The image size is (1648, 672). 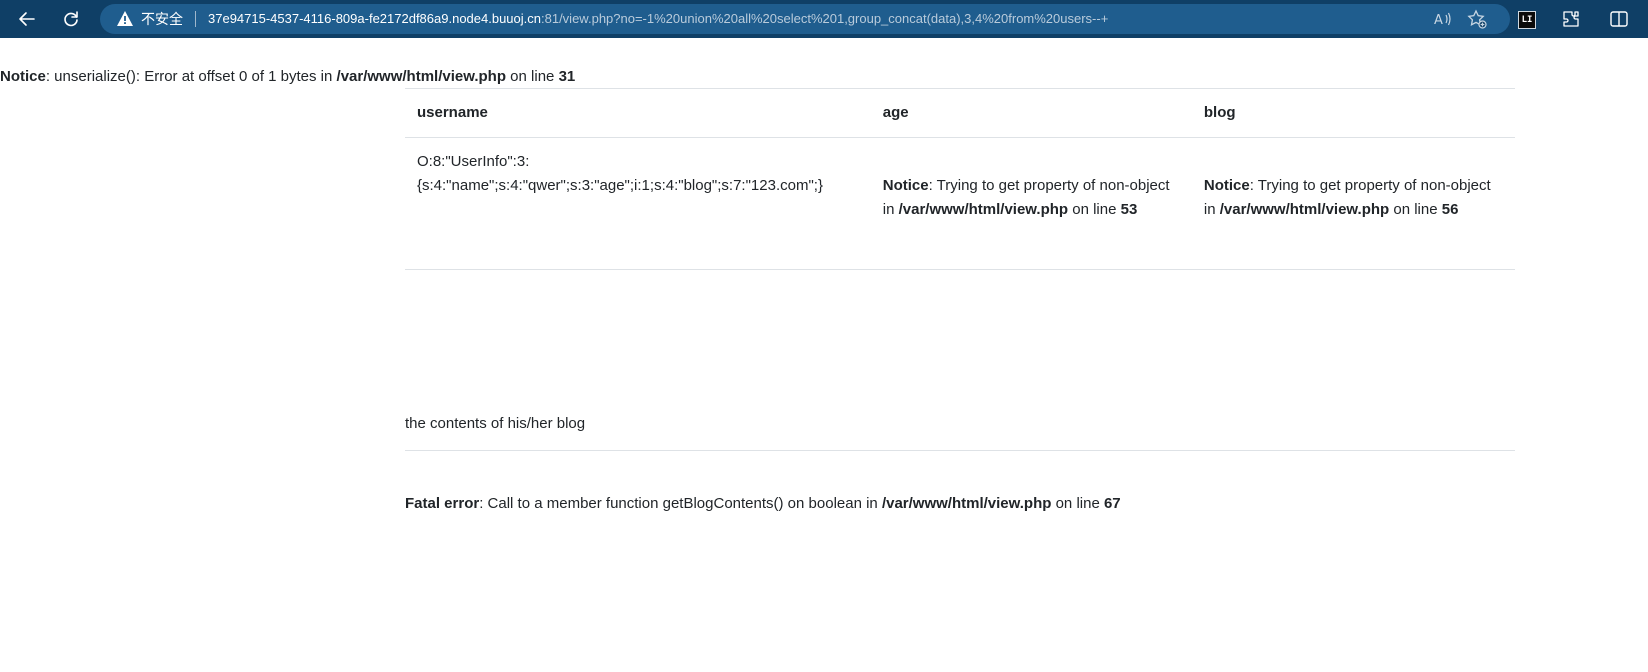 What do you see at coordinates (1031, 113) in the screenshot?
I see `header-age: age` at bounding box center [1031, 113].